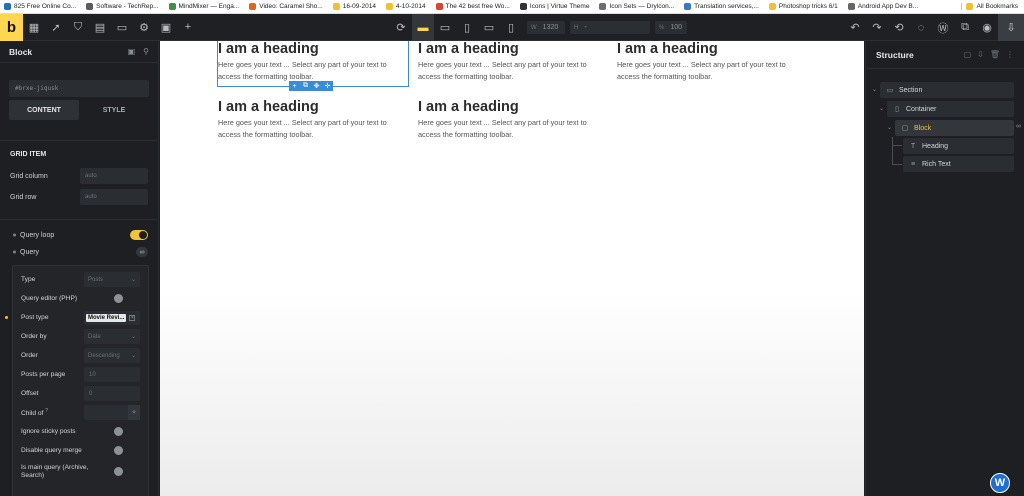 The image size is (1024, 496). I want to click on post-type-select: Movie Revi... ×, so click(112, 317).